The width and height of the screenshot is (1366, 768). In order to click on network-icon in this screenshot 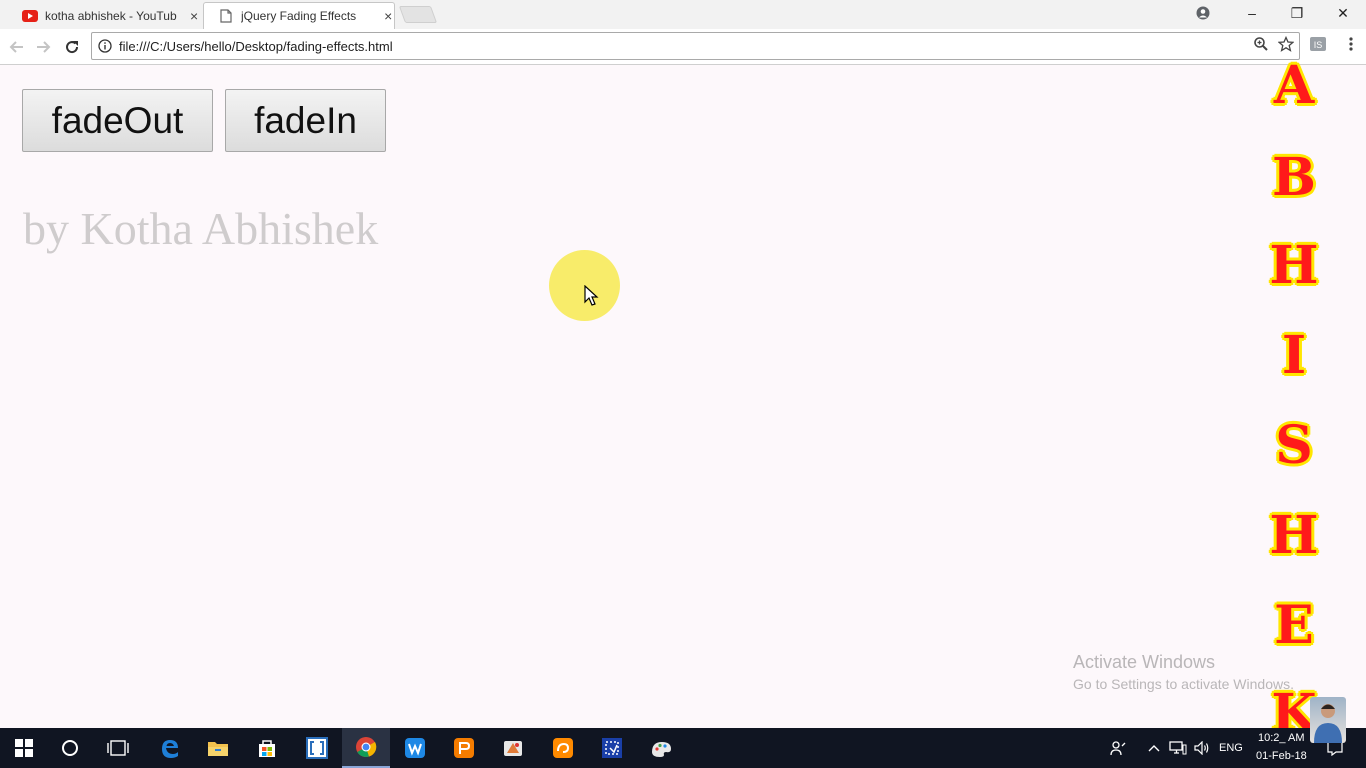, I will do `click(1178, 748)`.